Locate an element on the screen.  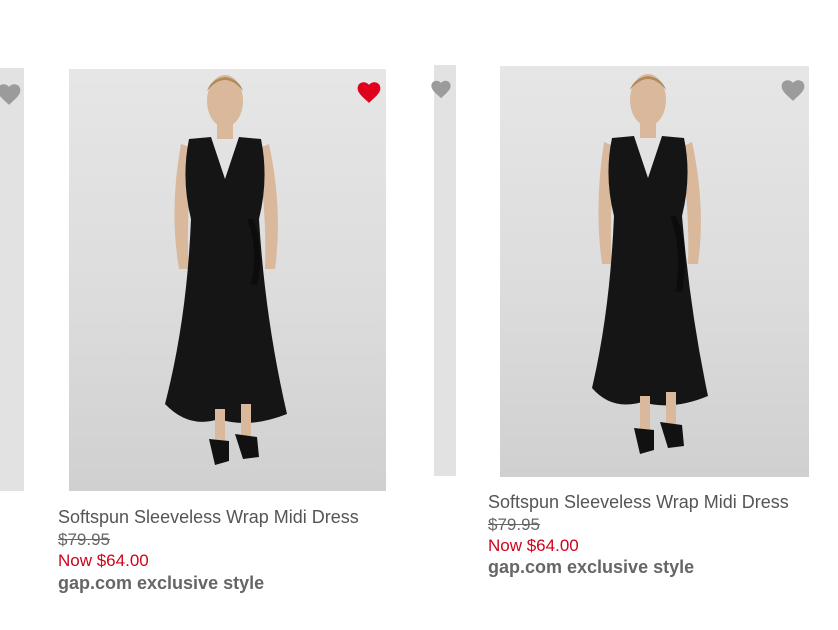
partial-product-image-left is located at coordinates (12, 279).